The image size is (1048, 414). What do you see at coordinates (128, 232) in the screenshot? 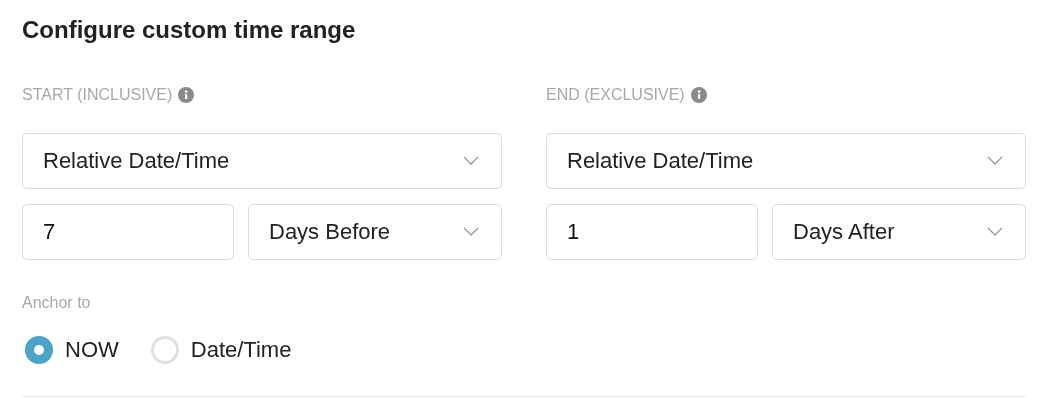
I see `number-input: 7` at bounding box center [128, 232].